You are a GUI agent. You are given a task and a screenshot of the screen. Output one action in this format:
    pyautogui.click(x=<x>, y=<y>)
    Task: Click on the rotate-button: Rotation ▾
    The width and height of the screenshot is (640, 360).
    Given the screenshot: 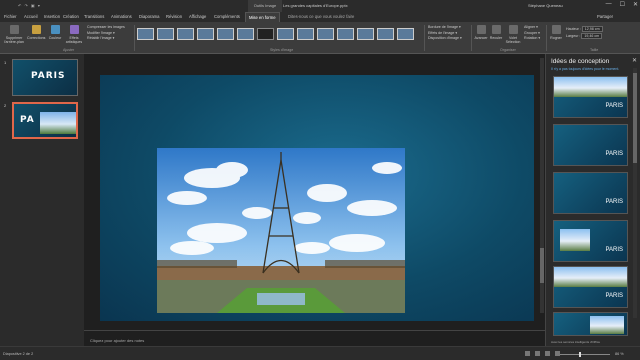 What is the action you would take?
    pyautogui.click(x=532, y=39)
    